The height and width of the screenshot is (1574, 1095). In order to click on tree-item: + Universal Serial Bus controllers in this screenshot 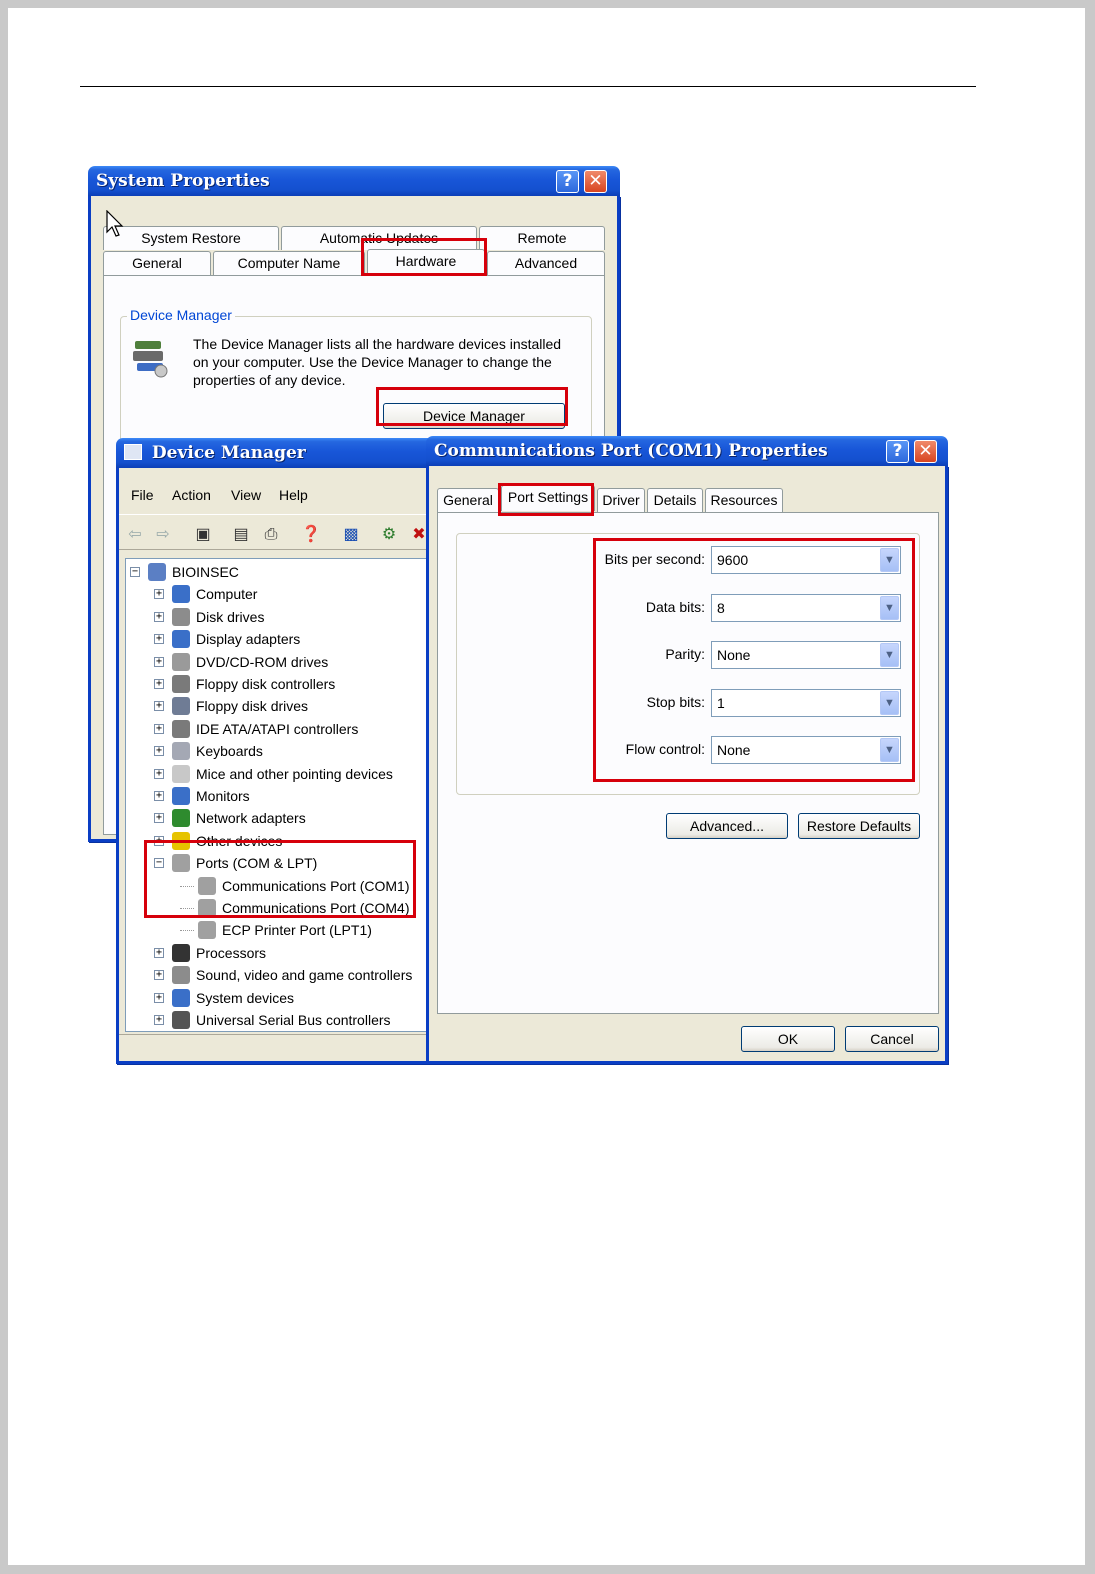, I will do `click(276, 1020)`.